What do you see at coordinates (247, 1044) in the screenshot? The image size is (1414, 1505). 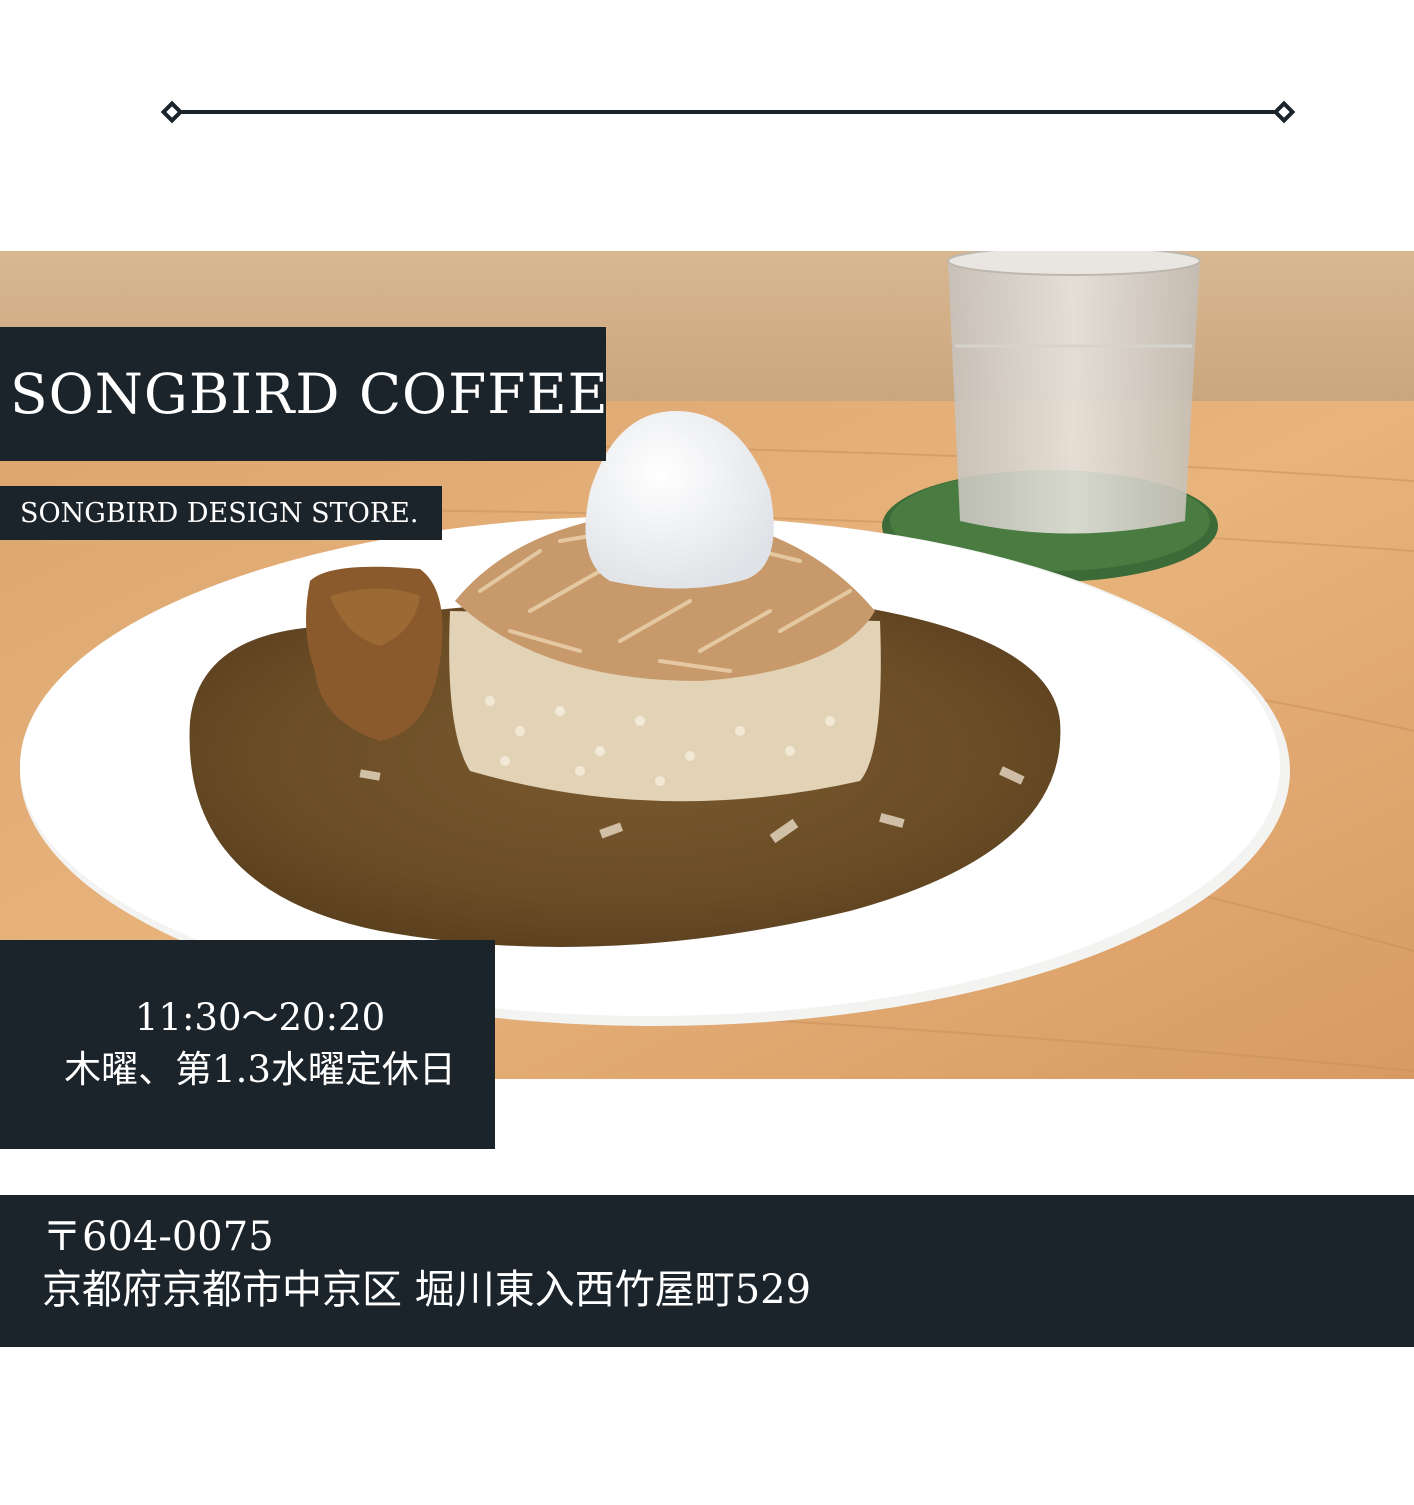 I see `hours-panel` at bounding box center [247, 1044].